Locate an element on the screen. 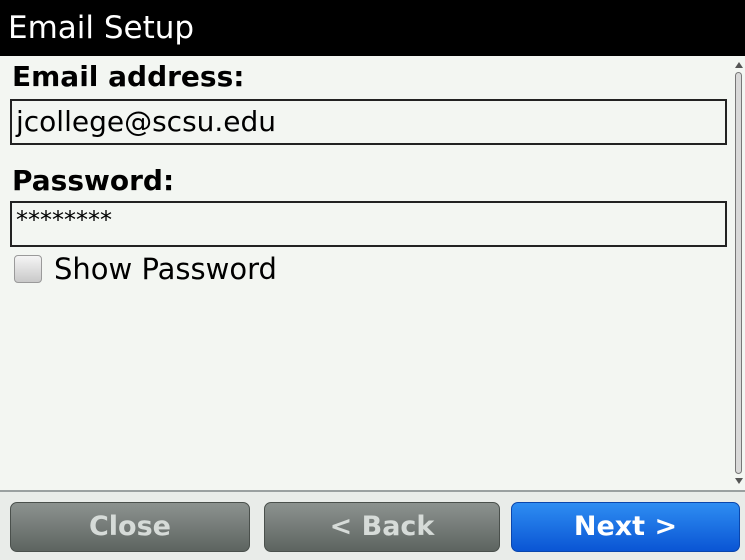 The width and height of the screenshot is (745, 560). password-label: Password: is located at coordinates (93, 180).